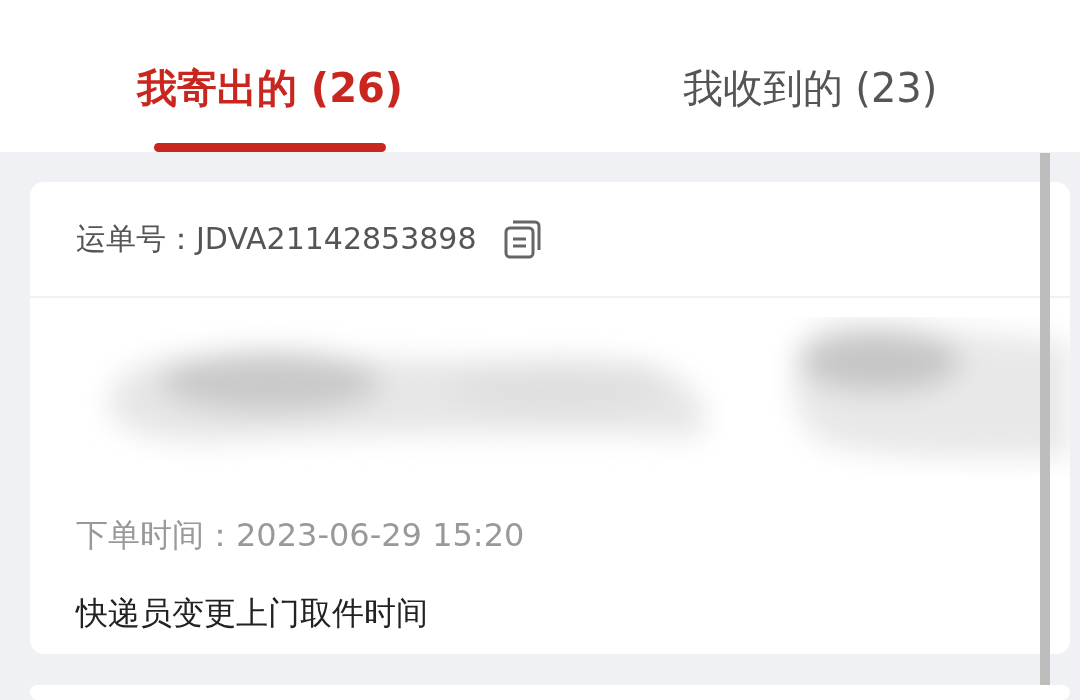 The image size is (1080, 700). I want to click on tab: 我寄出的 (26), so click(270, 76).